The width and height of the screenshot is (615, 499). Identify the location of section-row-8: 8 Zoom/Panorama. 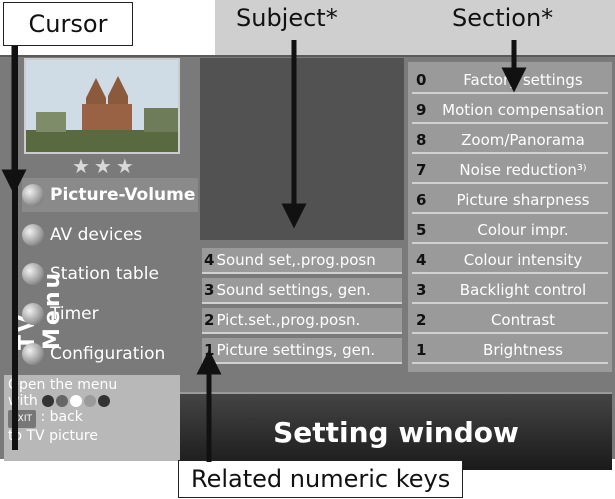
(510, 141).